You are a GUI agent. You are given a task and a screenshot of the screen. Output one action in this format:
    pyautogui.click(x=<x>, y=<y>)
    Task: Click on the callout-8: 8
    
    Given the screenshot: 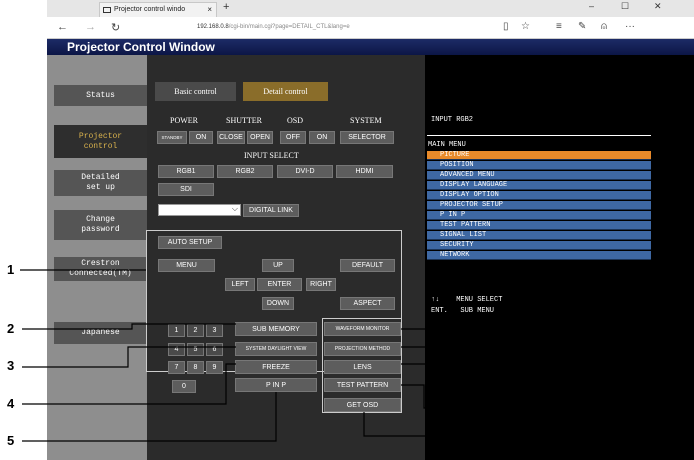 What is the action you would take?
    pyautogui.click(x=676, y=379)
    